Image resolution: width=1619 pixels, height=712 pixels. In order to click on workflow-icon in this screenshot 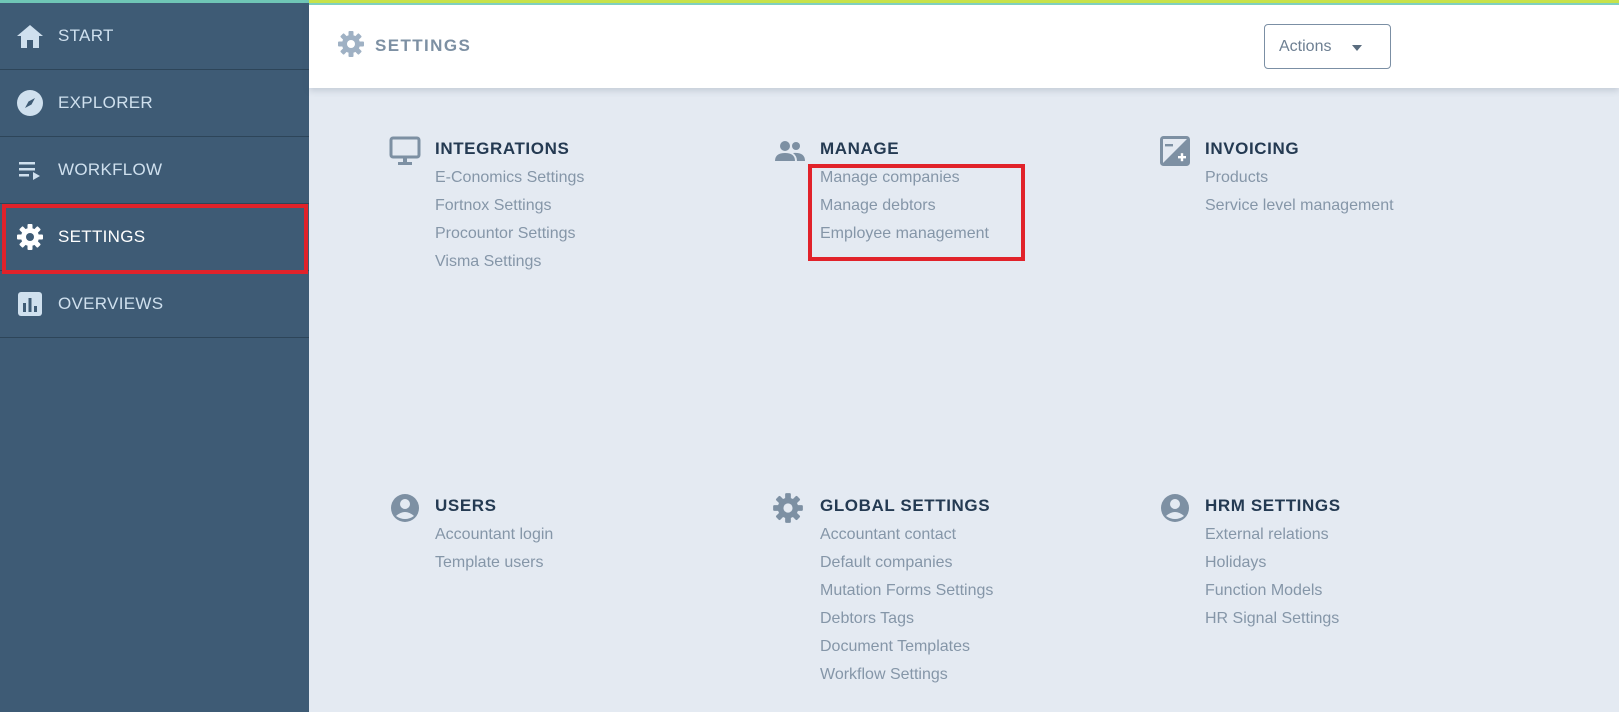, I will do `click(30, 170)`.